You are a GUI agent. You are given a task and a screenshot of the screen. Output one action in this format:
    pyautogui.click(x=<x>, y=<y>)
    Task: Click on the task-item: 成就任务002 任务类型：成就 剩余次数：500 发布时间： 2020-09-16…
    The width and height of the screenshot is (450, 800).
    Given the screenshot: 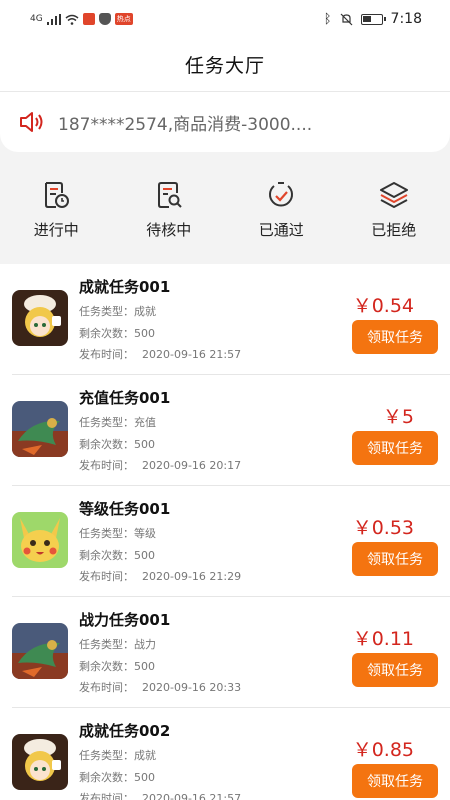 What is the action you would take?
    pyautogui.click(x=231, y=754)
    